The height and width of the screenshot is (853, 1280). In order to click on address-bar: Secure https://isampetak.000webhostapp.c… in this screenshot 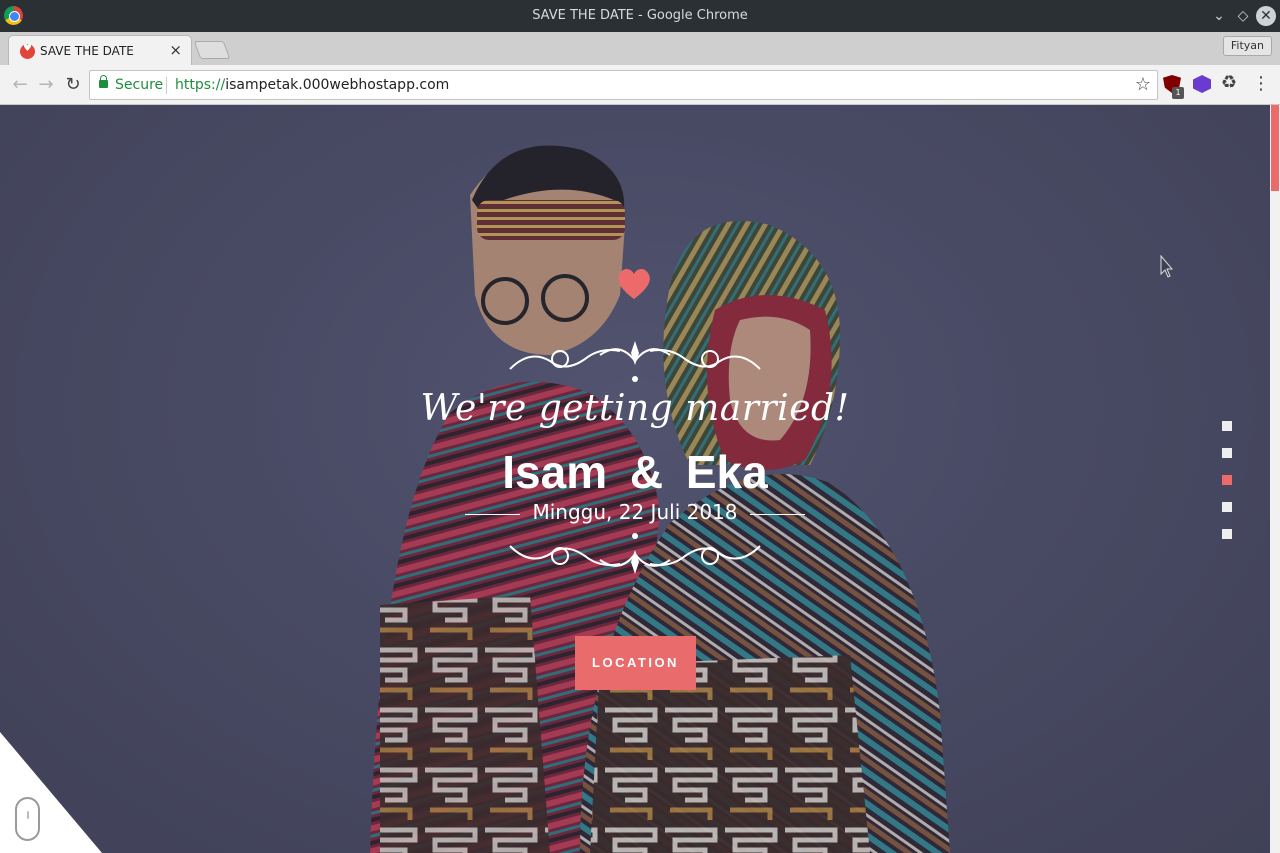, I will do `click(623, 85)`.